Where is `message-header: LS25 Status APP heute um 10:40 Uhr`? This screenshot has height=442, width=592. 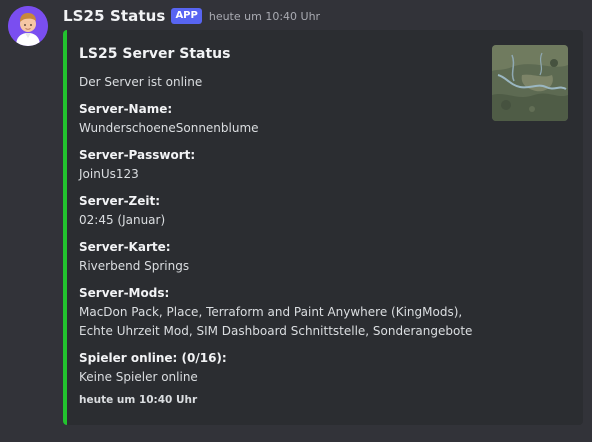
message-header: LS25 Status APP heute um 10:40 Uhr is located at coordinates (191, 16).